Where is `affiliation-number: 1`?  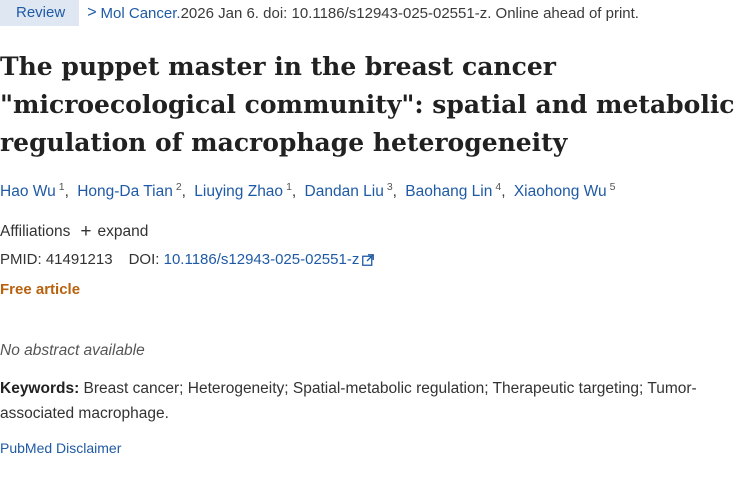
affiliation-number: 1 is located at coordinates (62, 187).